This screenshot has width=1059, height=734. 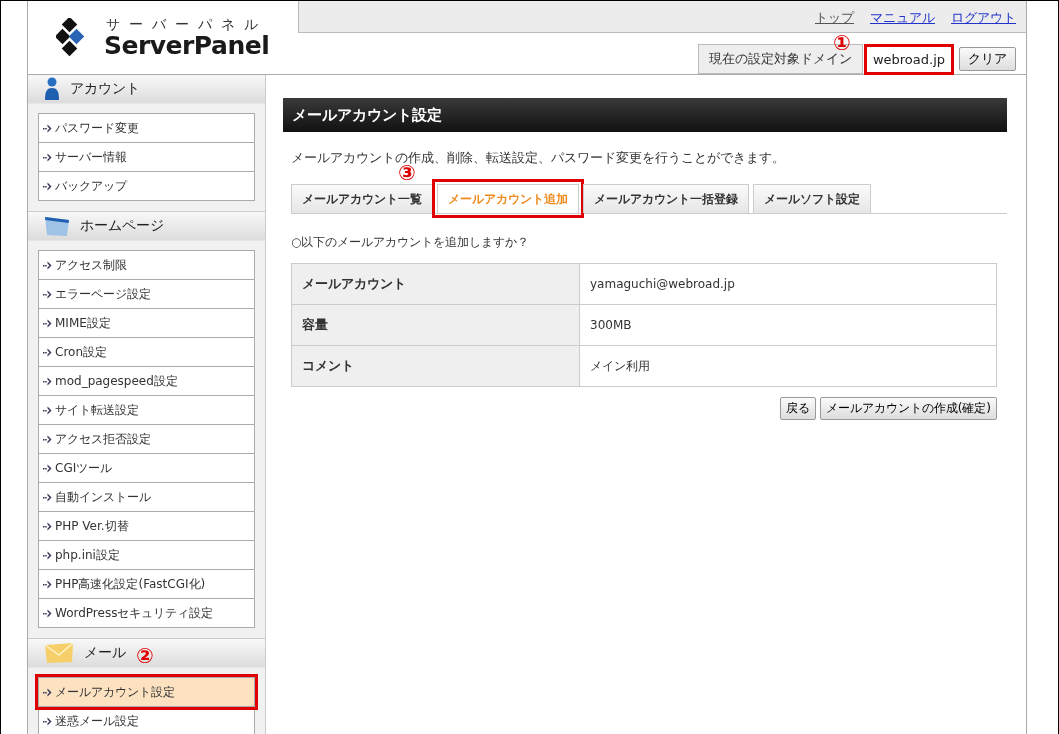 What do you see at coordinates (146, 128) in the screenshot?
I see `sidebar-item: パスワード変更` at bounding box center [146, 128].